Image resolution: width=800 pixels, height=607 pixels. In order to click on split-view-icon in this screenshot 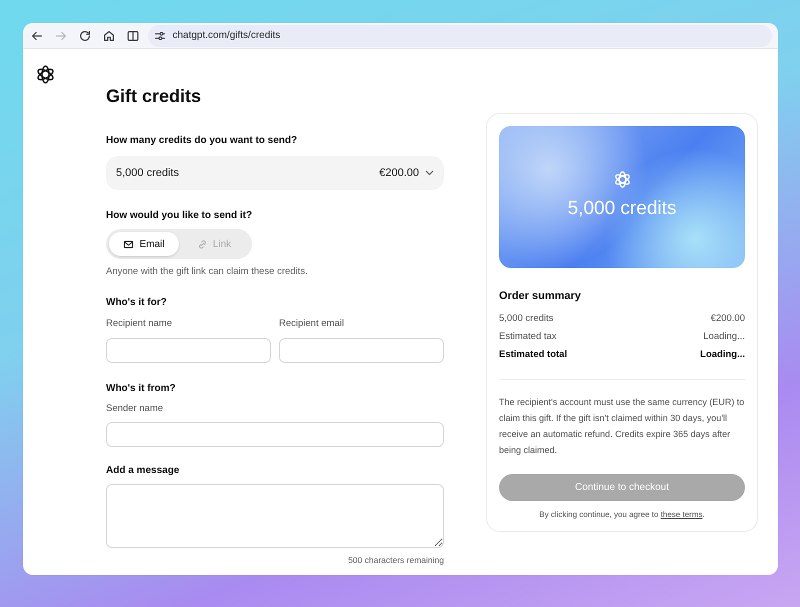, I will do `click(133, 35)`.